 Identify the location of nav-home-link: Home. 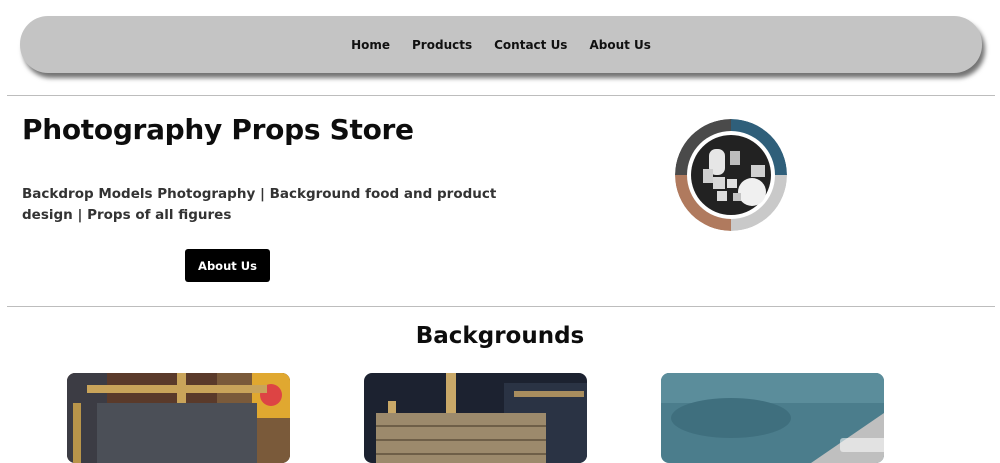
(370, 45).